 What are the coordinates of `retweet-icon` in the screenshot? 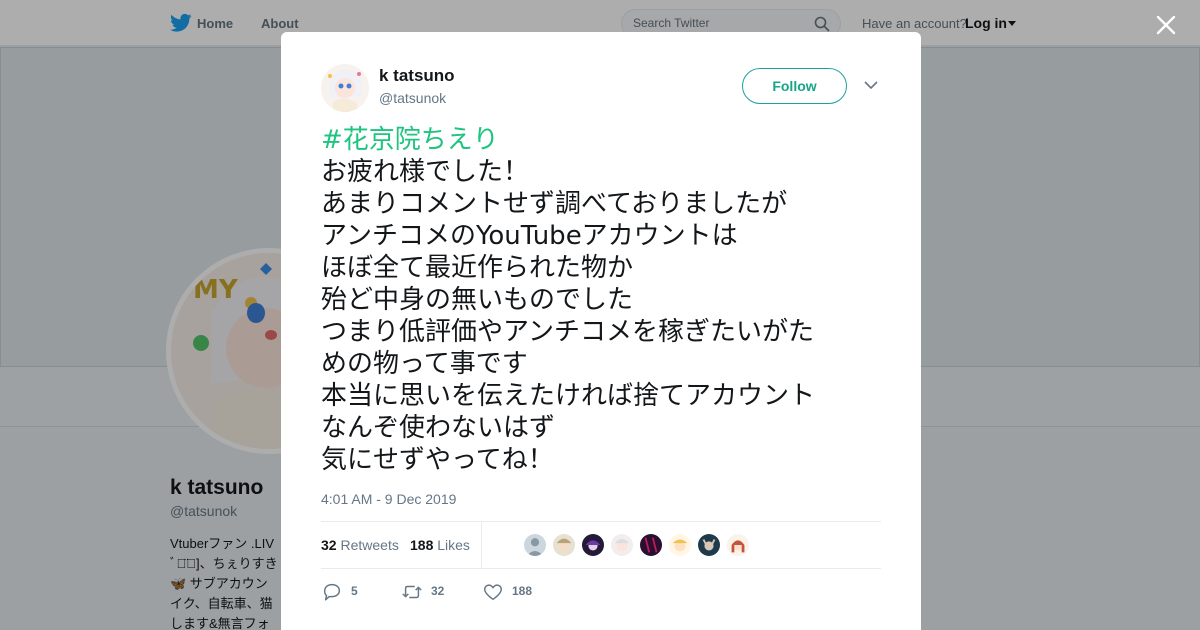 It's located at (412, 592).